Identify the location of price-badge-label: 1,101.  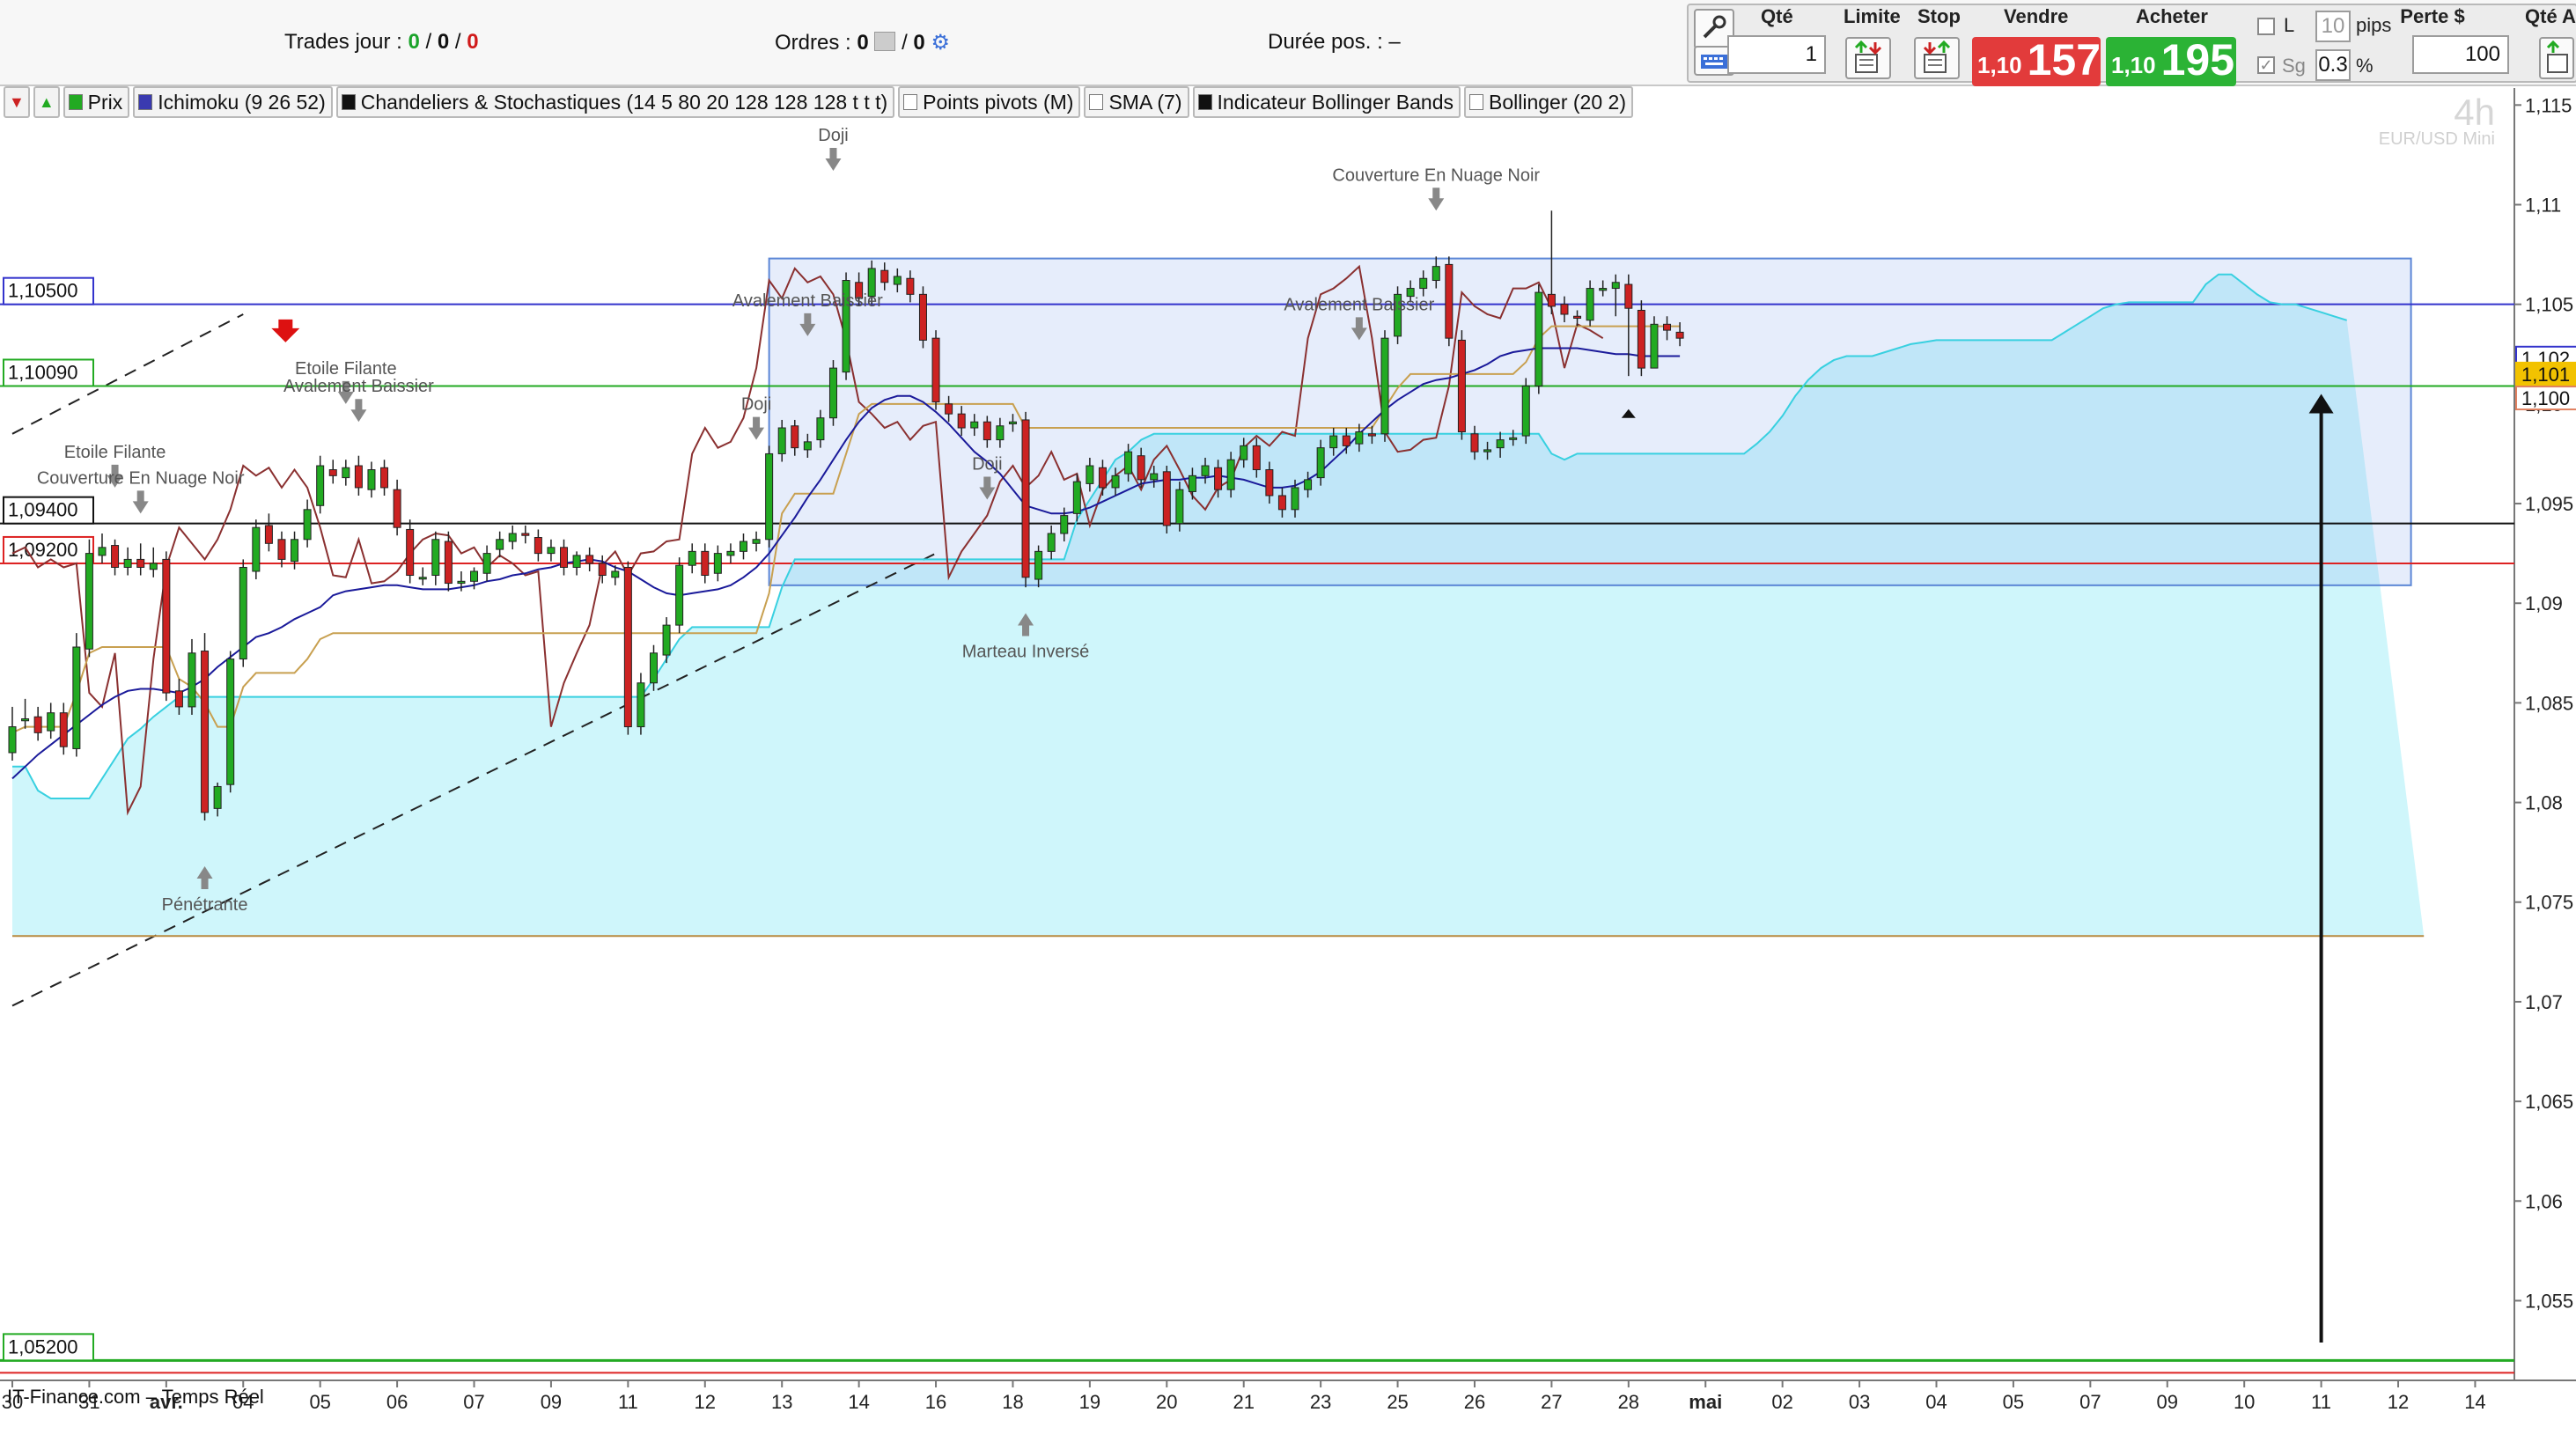
(2545, 375).